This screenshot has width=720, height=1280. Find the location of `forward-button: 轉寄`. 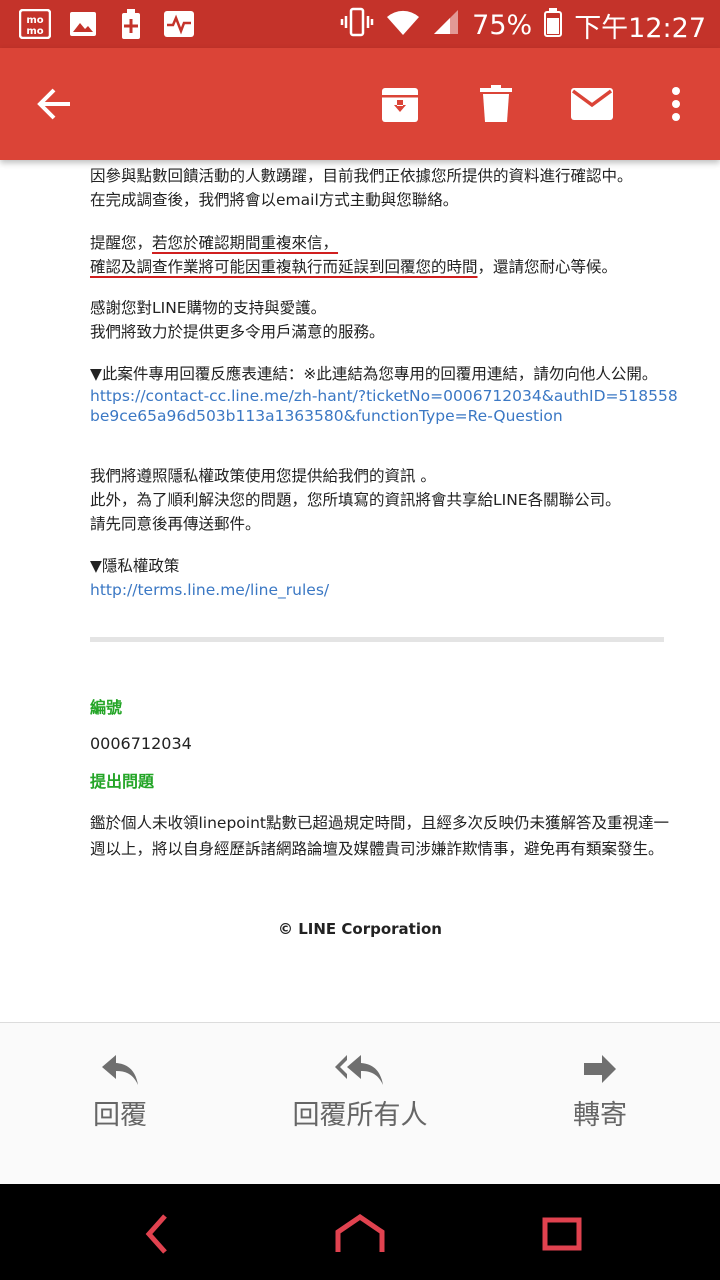

forward-button: 轉寄 is located at coordinates (600, 1092).